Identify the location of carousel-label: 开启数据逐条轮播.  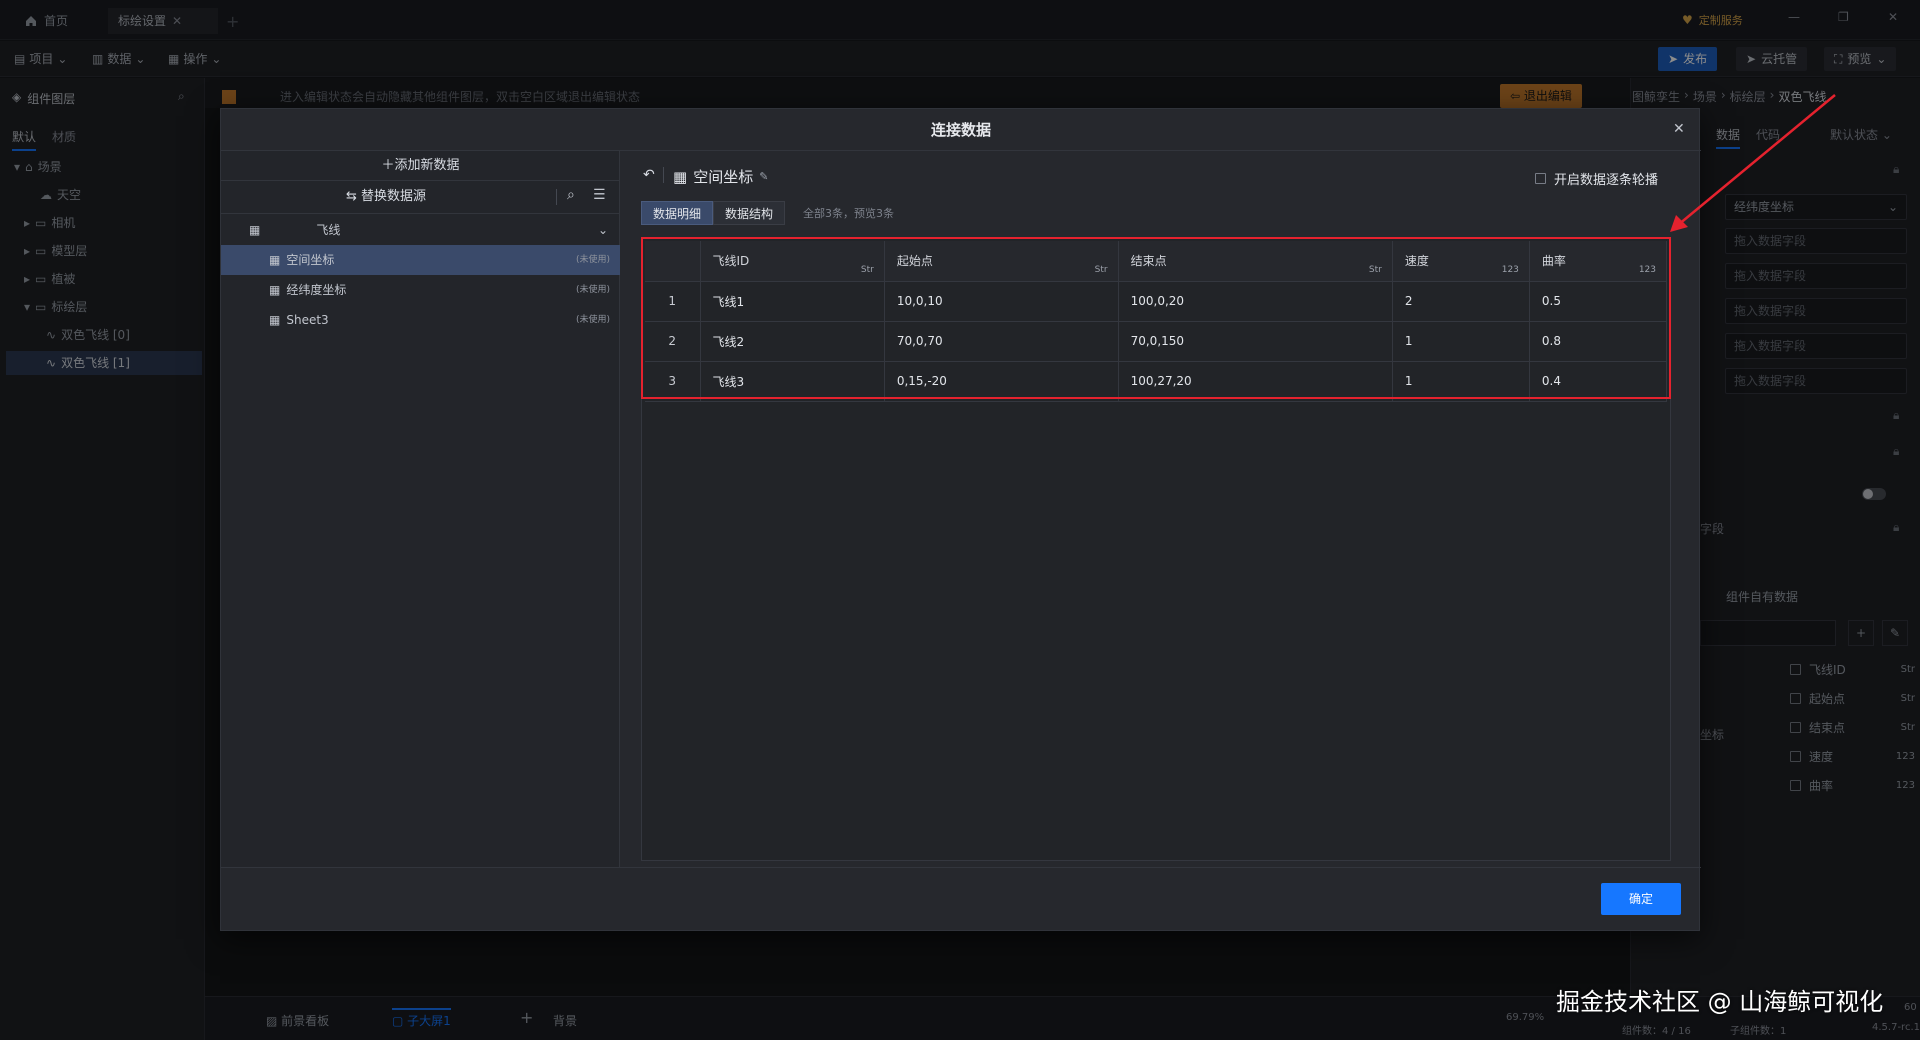
(1606, 180).